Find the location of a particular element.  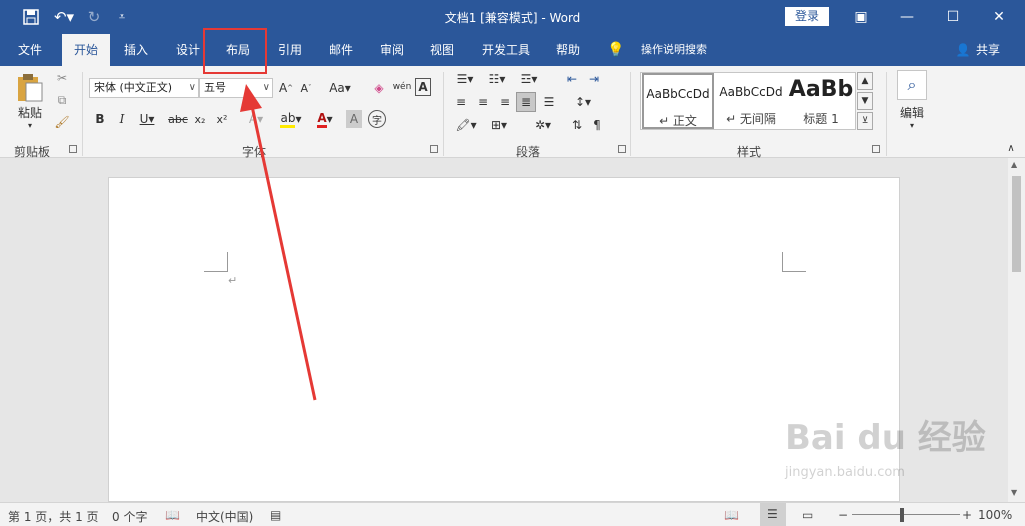

watermark-text: Bai du 经验 is located at coordinates (885, 438).